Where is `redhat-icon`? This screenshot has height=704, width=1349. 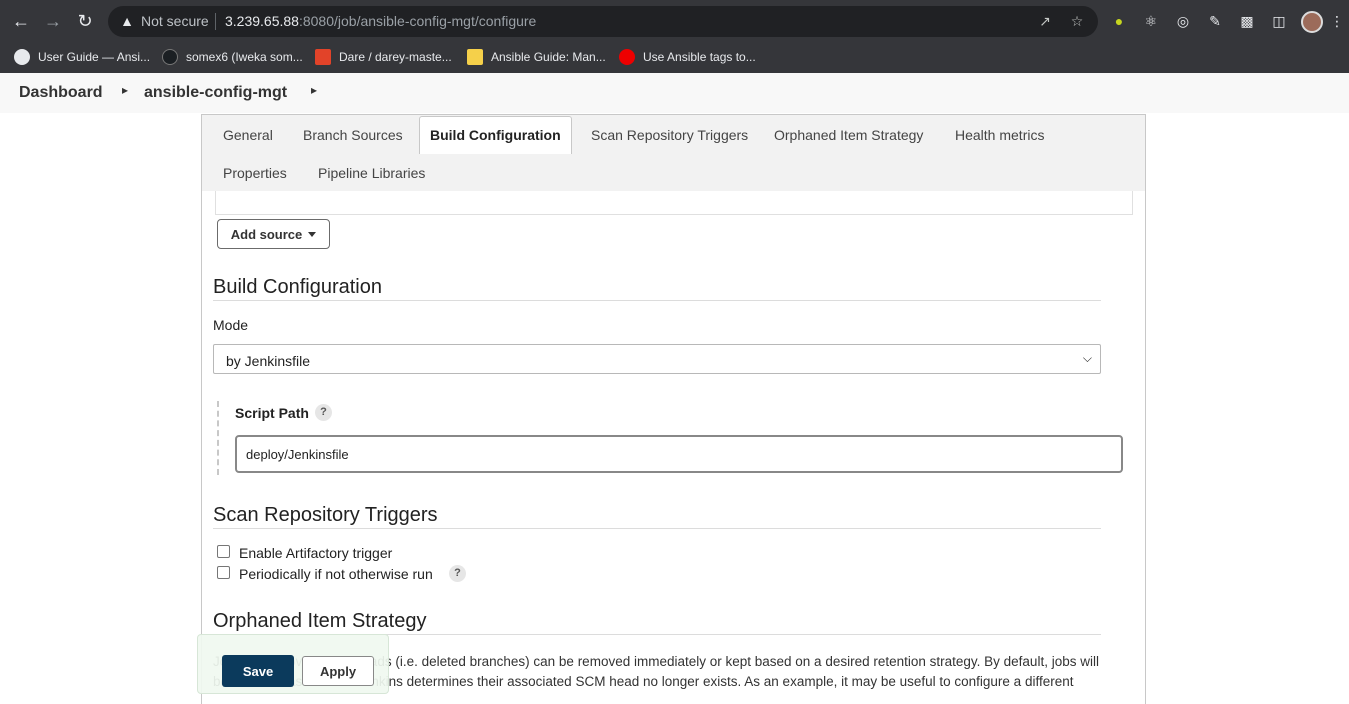
redhat-icon is located at coordinates (627, 57).